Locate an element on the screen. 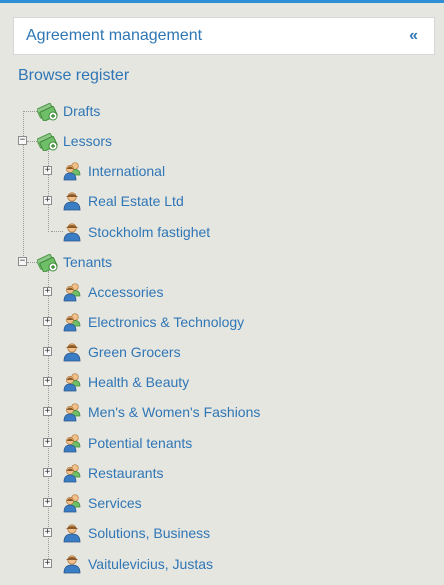 This screenshot has width=444, height=585. tree-node-tenant: Accessories is located at coordinates (112, 292).